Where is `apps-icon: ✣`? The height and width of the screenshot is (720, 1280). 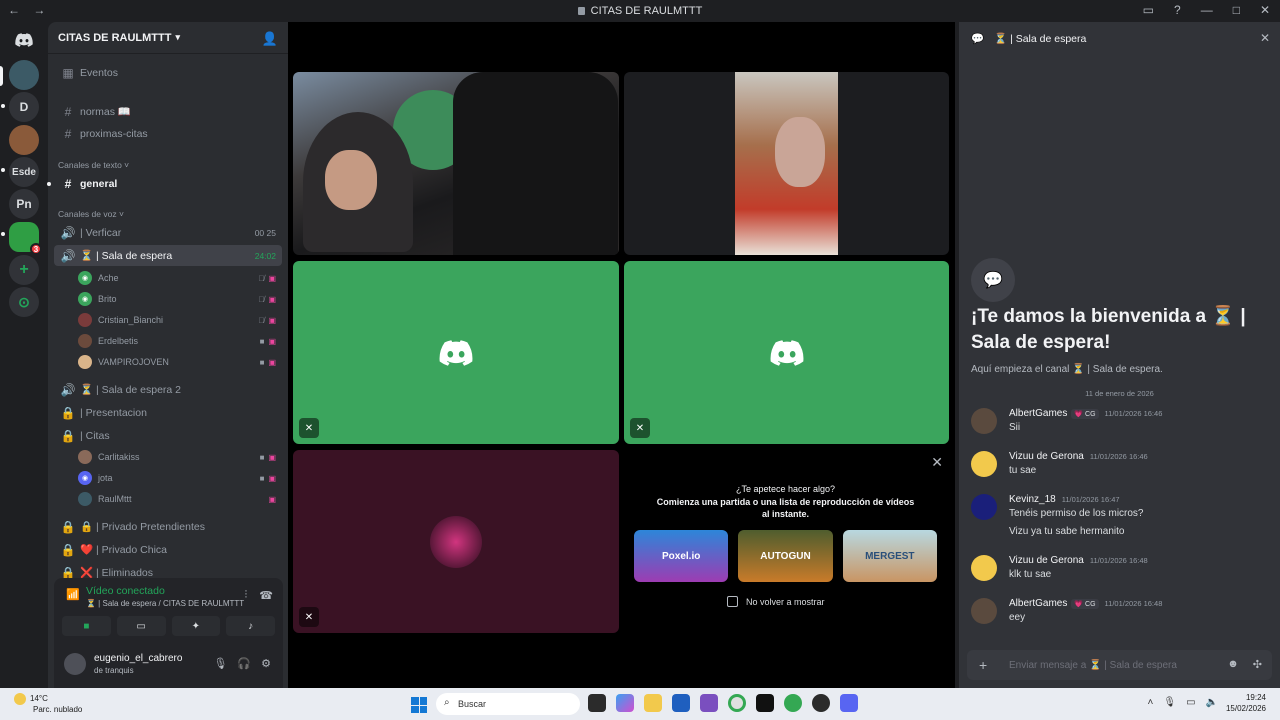 apps-icon: ✣ is located at coordinates (1257, 664).